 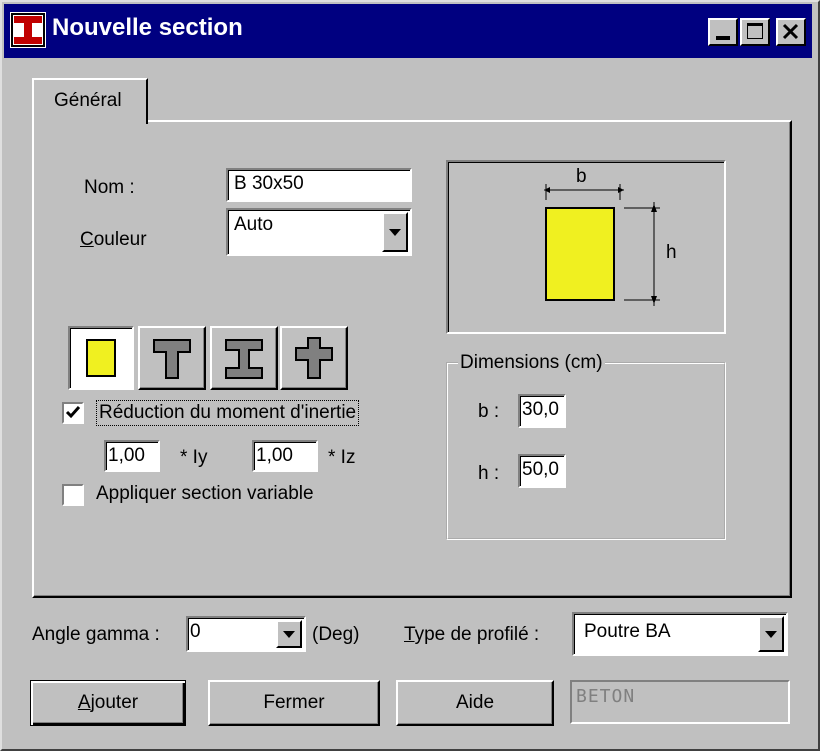 I want to click on aide-button: Aide, so click(x=475, y=703).